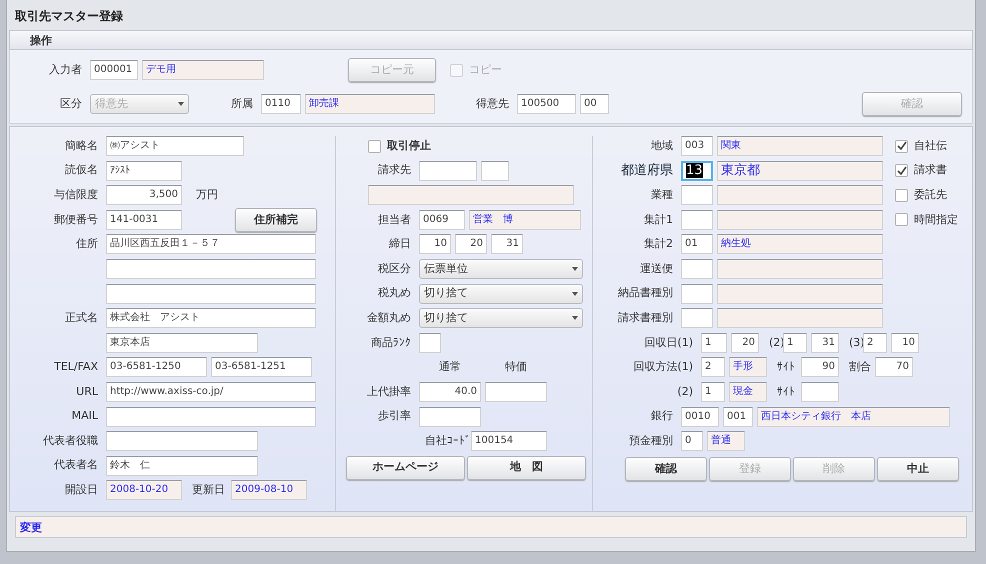 This screenshot has height=564, width=986. I want to click on input-field: 000001, so click(114, 70).